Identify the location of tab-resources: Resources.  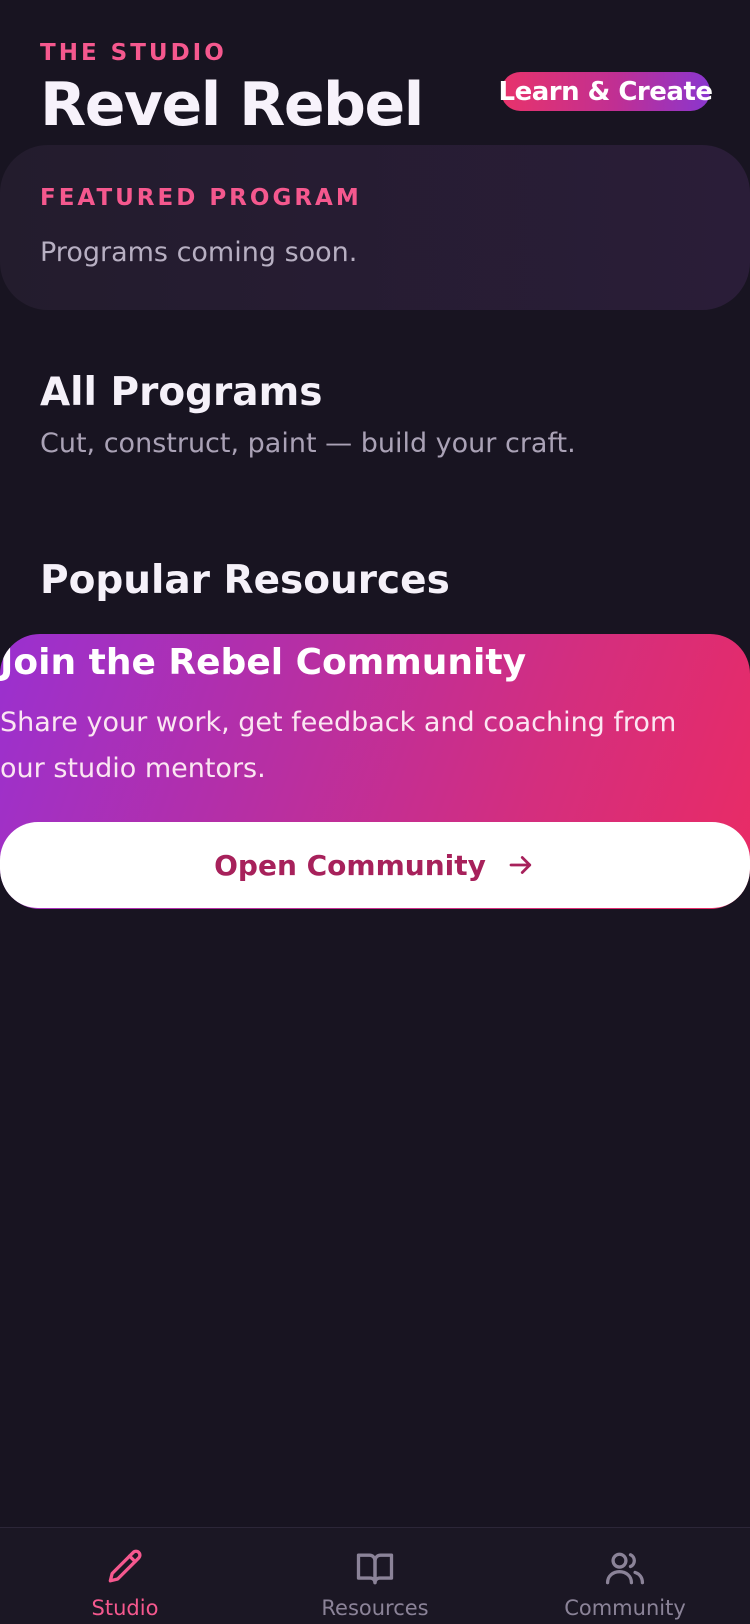
(375, 1576).